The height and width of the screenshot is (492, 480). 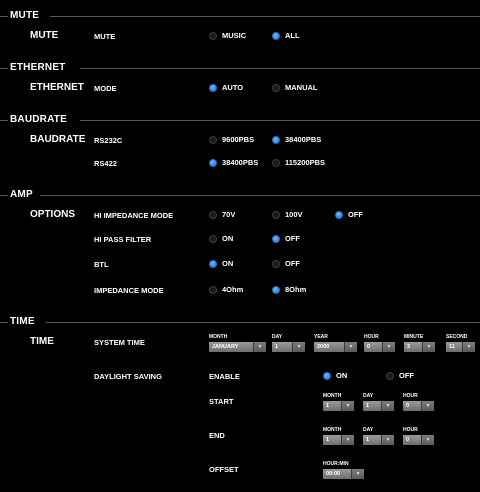 What do you see at coordinates (38, 67) in the screenshot?
I see `ethernet-section-title: ETHERNET` at bounding box center [38, 67].